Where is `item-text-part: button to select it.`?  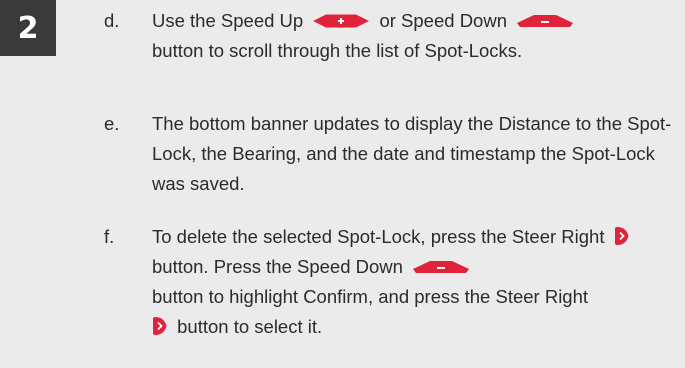
item-text-part: button to select it. is located at coordinates (250, 326).